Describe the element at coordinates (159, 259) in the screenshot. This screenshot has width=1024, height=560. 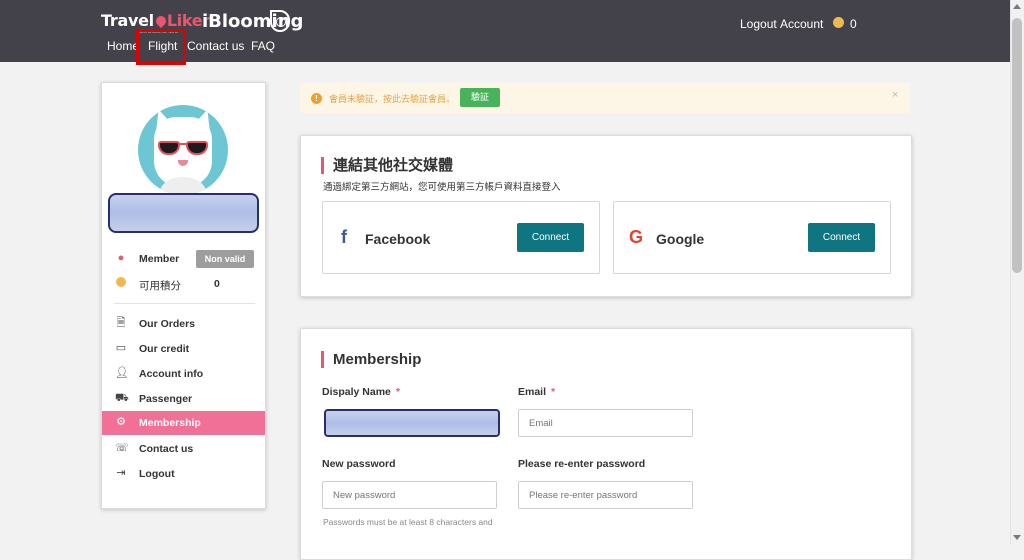
I see `member-label: Member` at that location.